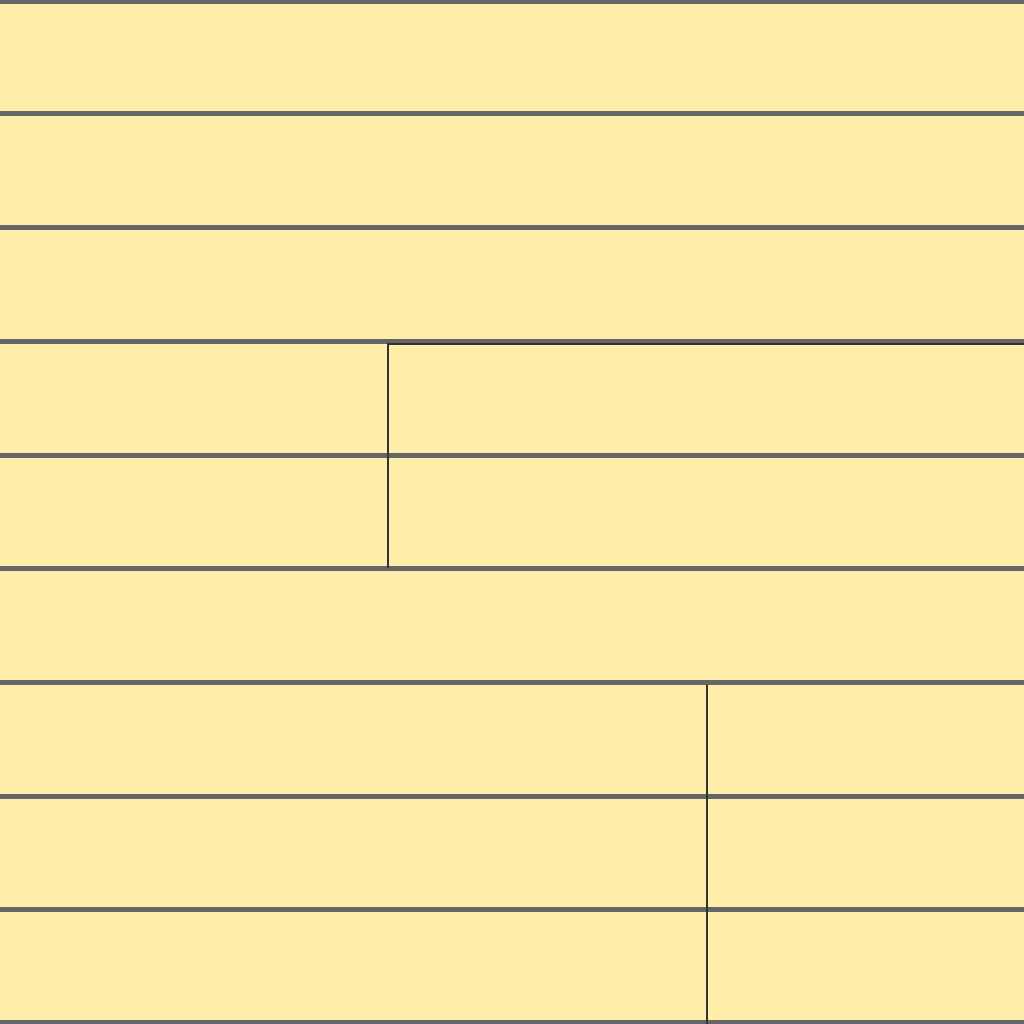 The width and height of the screenshot is (1024, 1024). Describe the element at coordinates (707, 854) in the screenshot. I see `lower-vertical-divider` at that location.